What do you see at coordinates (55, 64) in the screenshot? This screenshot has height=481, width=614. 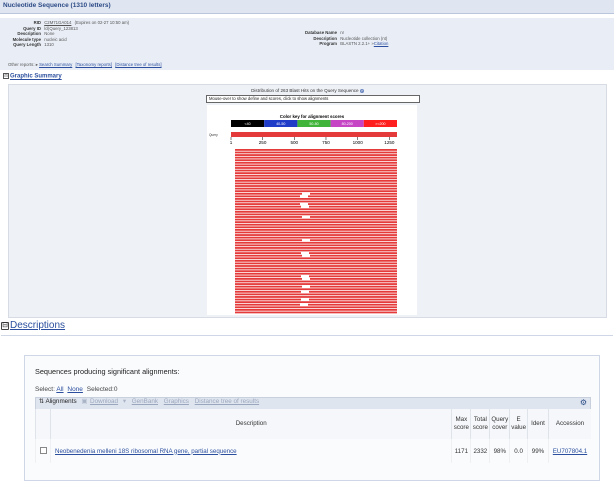 I see `search-summary-link: Search Summary` at bounding box center [55, 64].